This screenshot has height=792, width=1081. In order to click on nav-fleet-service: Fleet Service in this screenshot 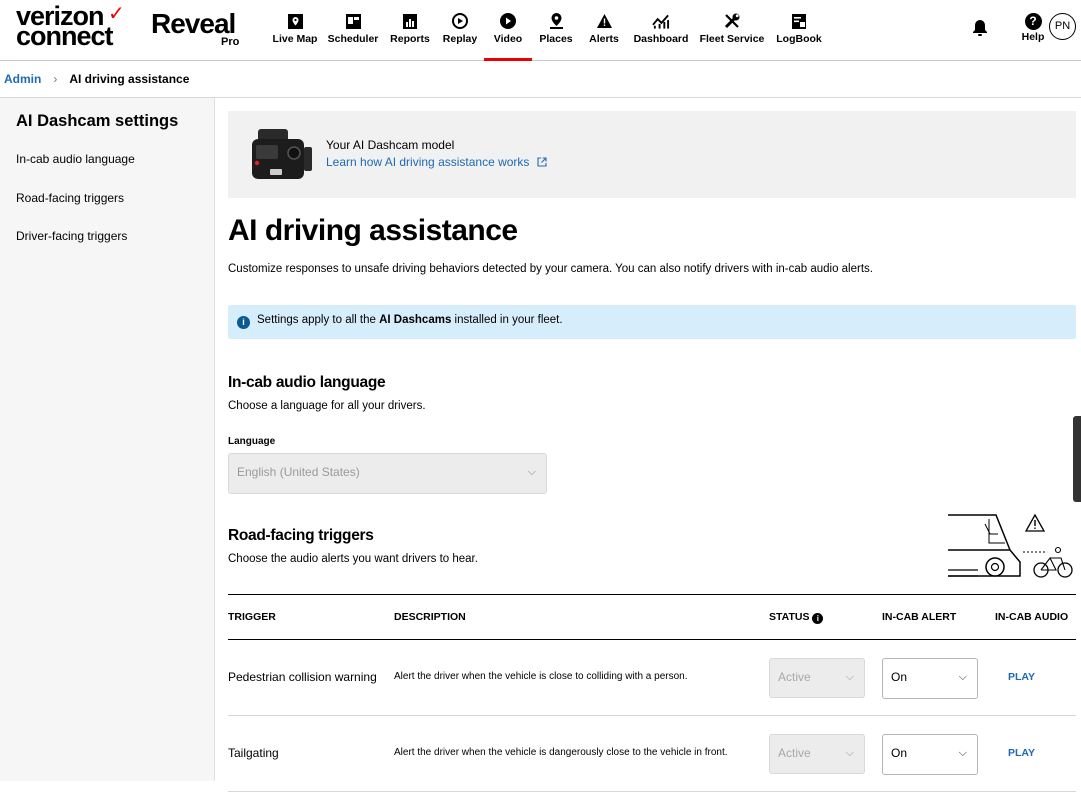, I will do `click(732, 30)`.